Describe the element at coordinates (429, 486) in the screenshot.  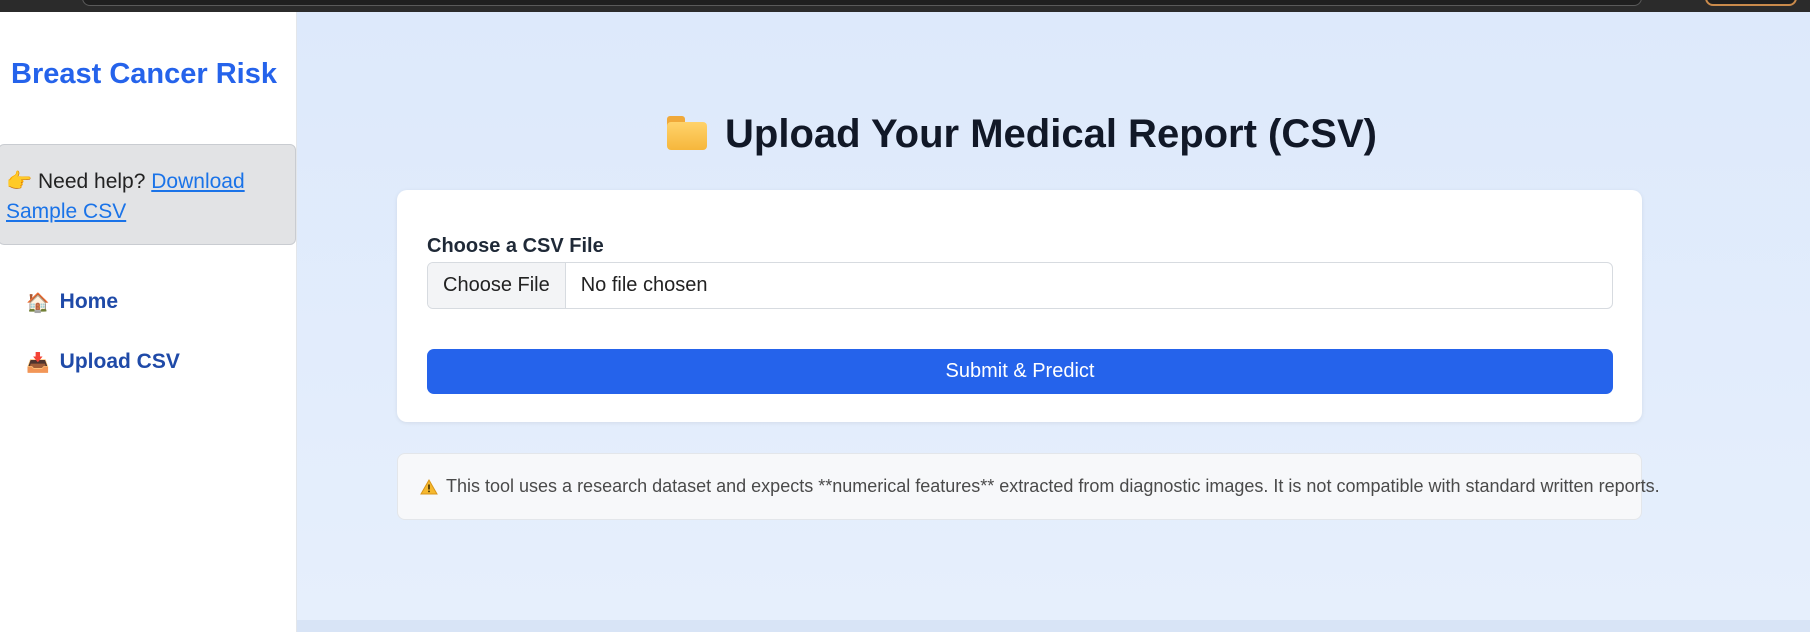
I see `warning-icon` at that location.